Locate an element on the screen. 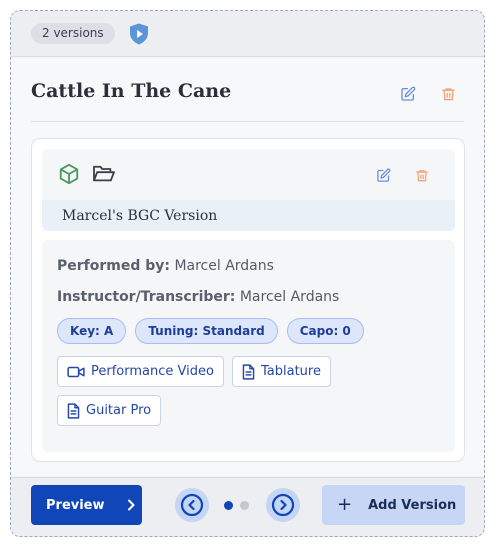 The image size is (494, 548). card-footer: Preview + Add Version is located at coordinates (247, 506).